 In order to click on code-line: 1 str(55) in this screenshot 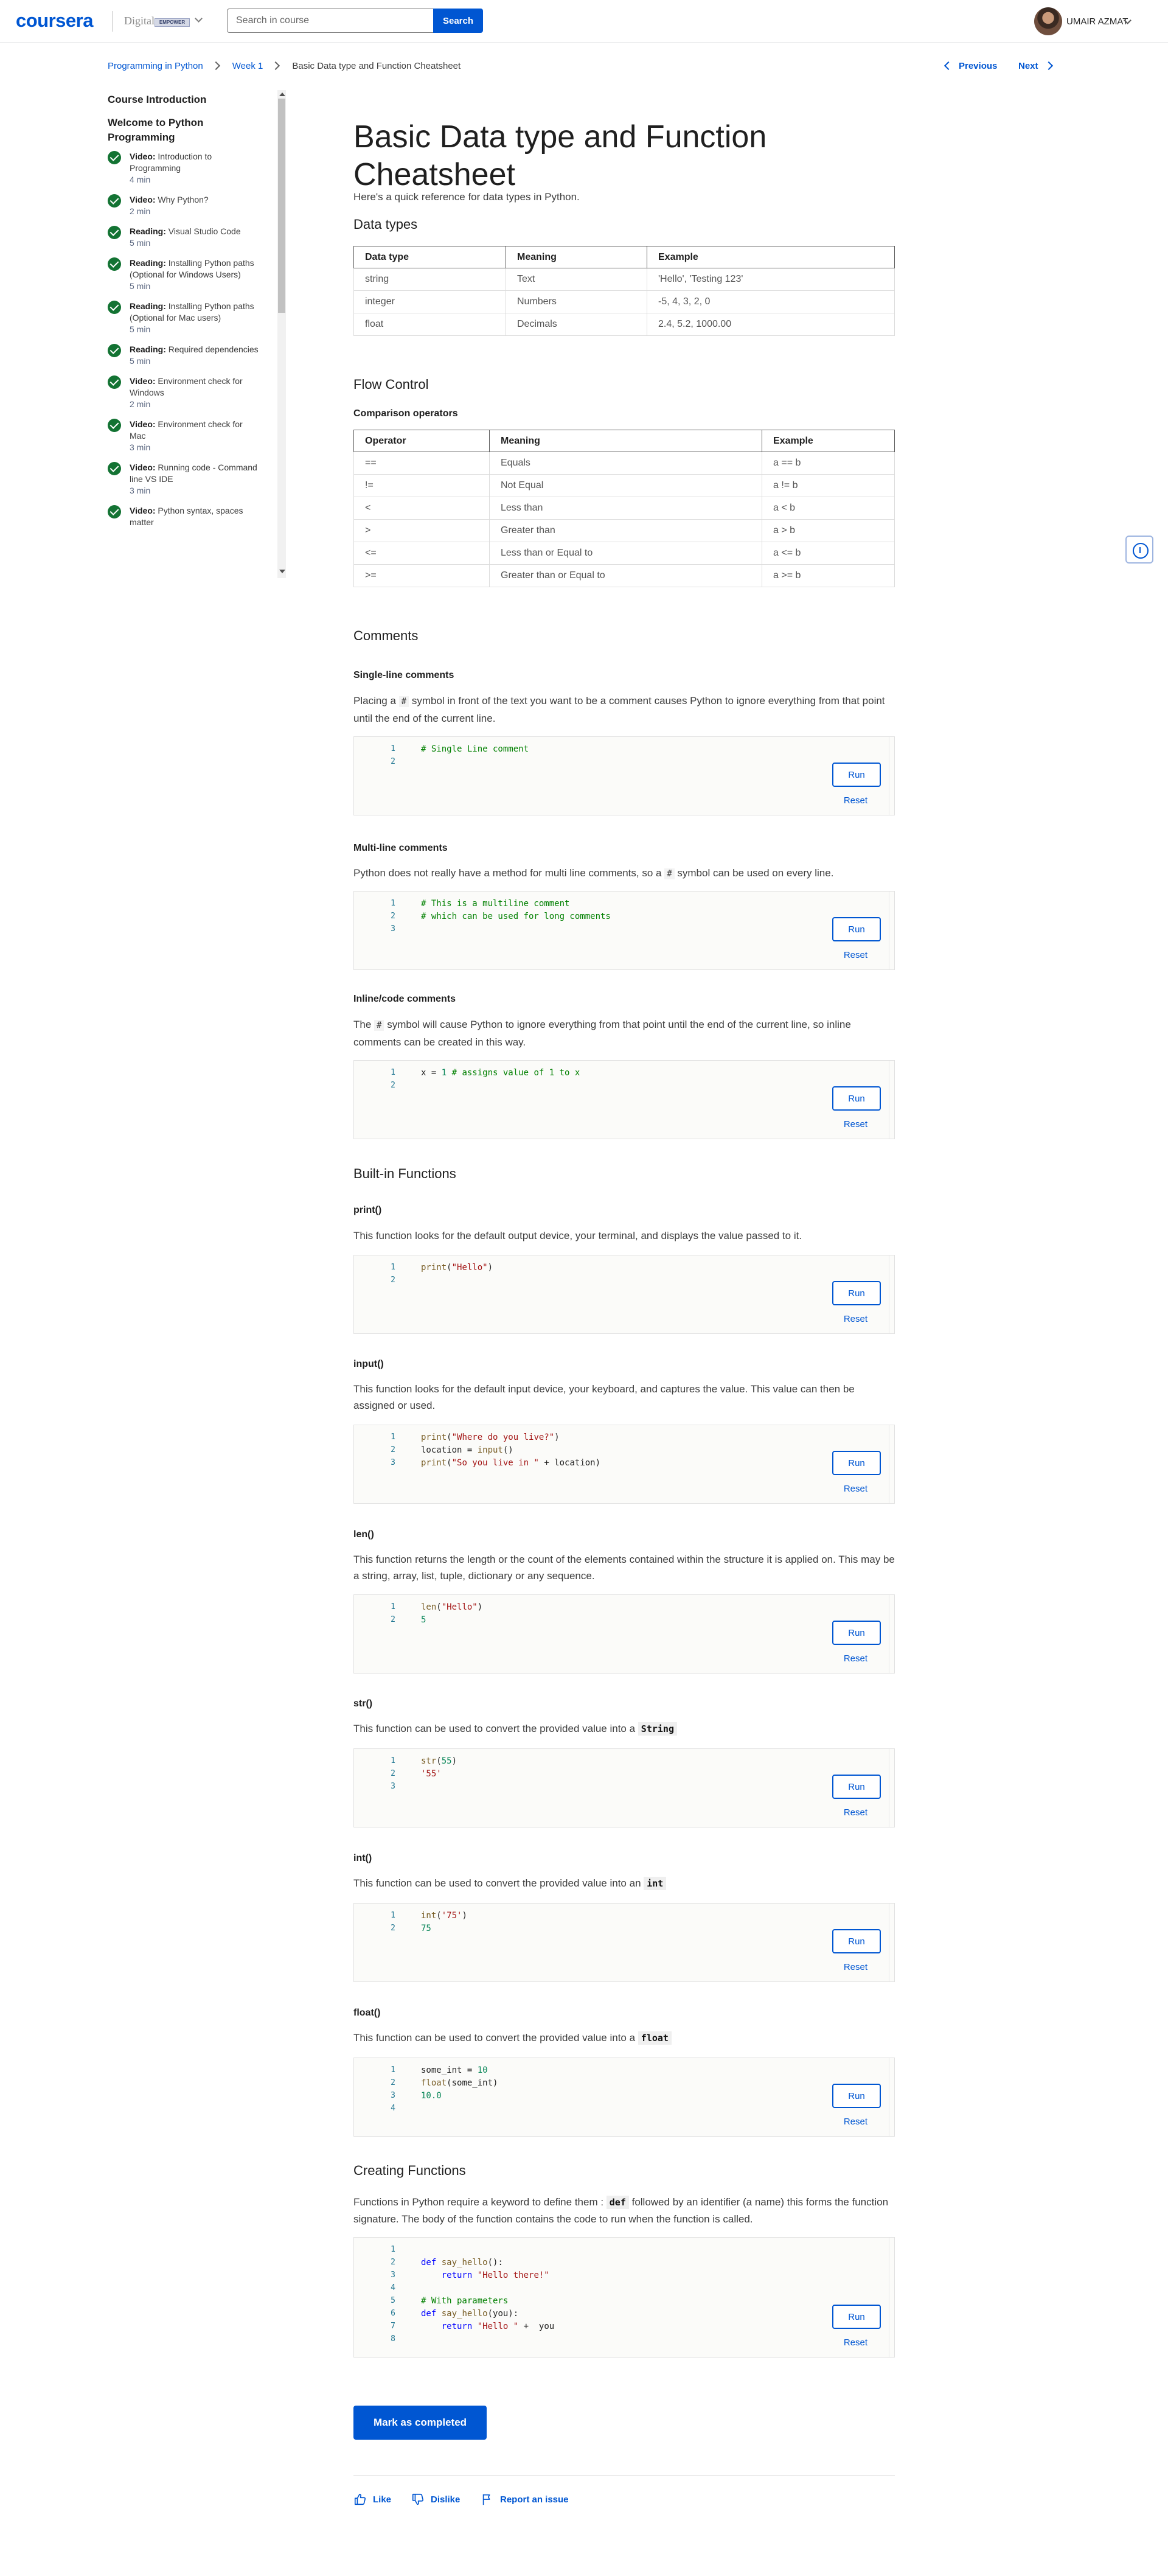, I will do `click(405, 1761)`.